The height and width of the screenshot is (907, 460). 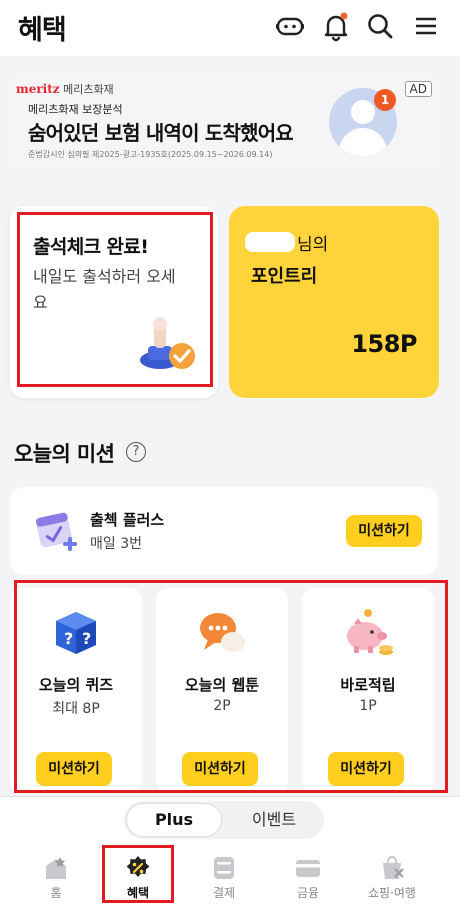 What do you see at coordinates (313, 245) in the screenshot?
I see `name-suffix: 님의` at bounding box center [313, 245].